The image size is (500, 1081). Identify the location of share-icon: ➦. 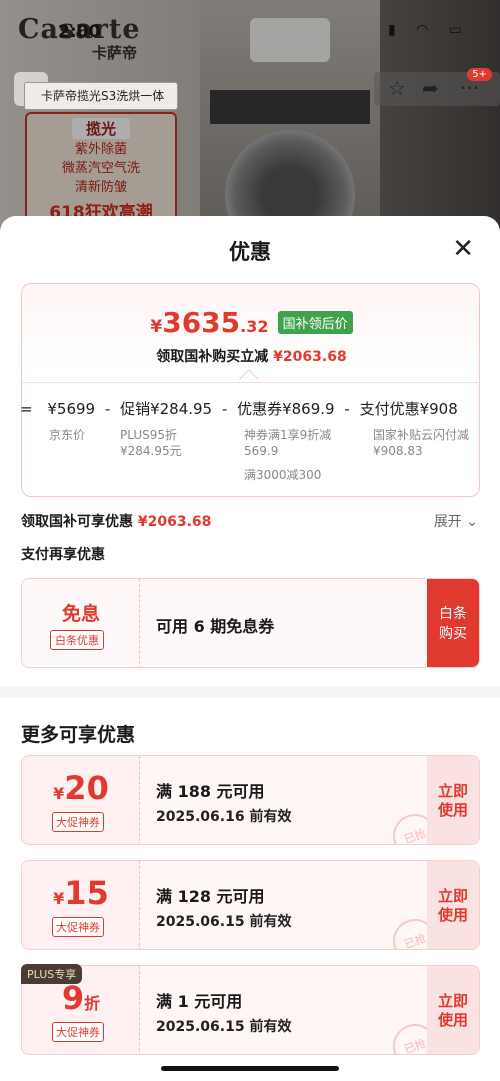
(430, 88).